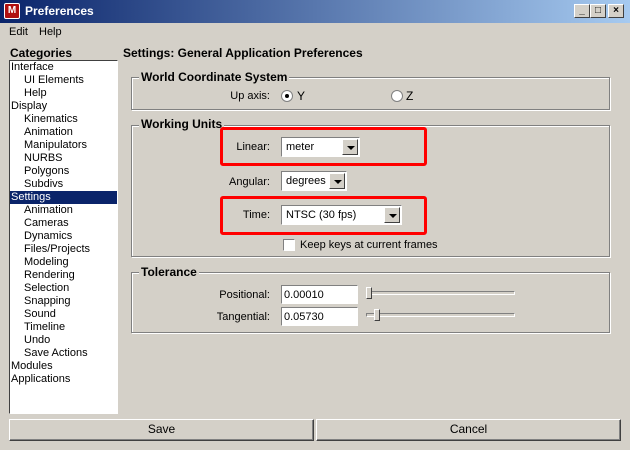 The width and height of the screenshot is (630, 450). What do you see at coordinates (48, 236) in the screenshot?
I see `category-item: Dynamics` at bounding box center [48, 236].